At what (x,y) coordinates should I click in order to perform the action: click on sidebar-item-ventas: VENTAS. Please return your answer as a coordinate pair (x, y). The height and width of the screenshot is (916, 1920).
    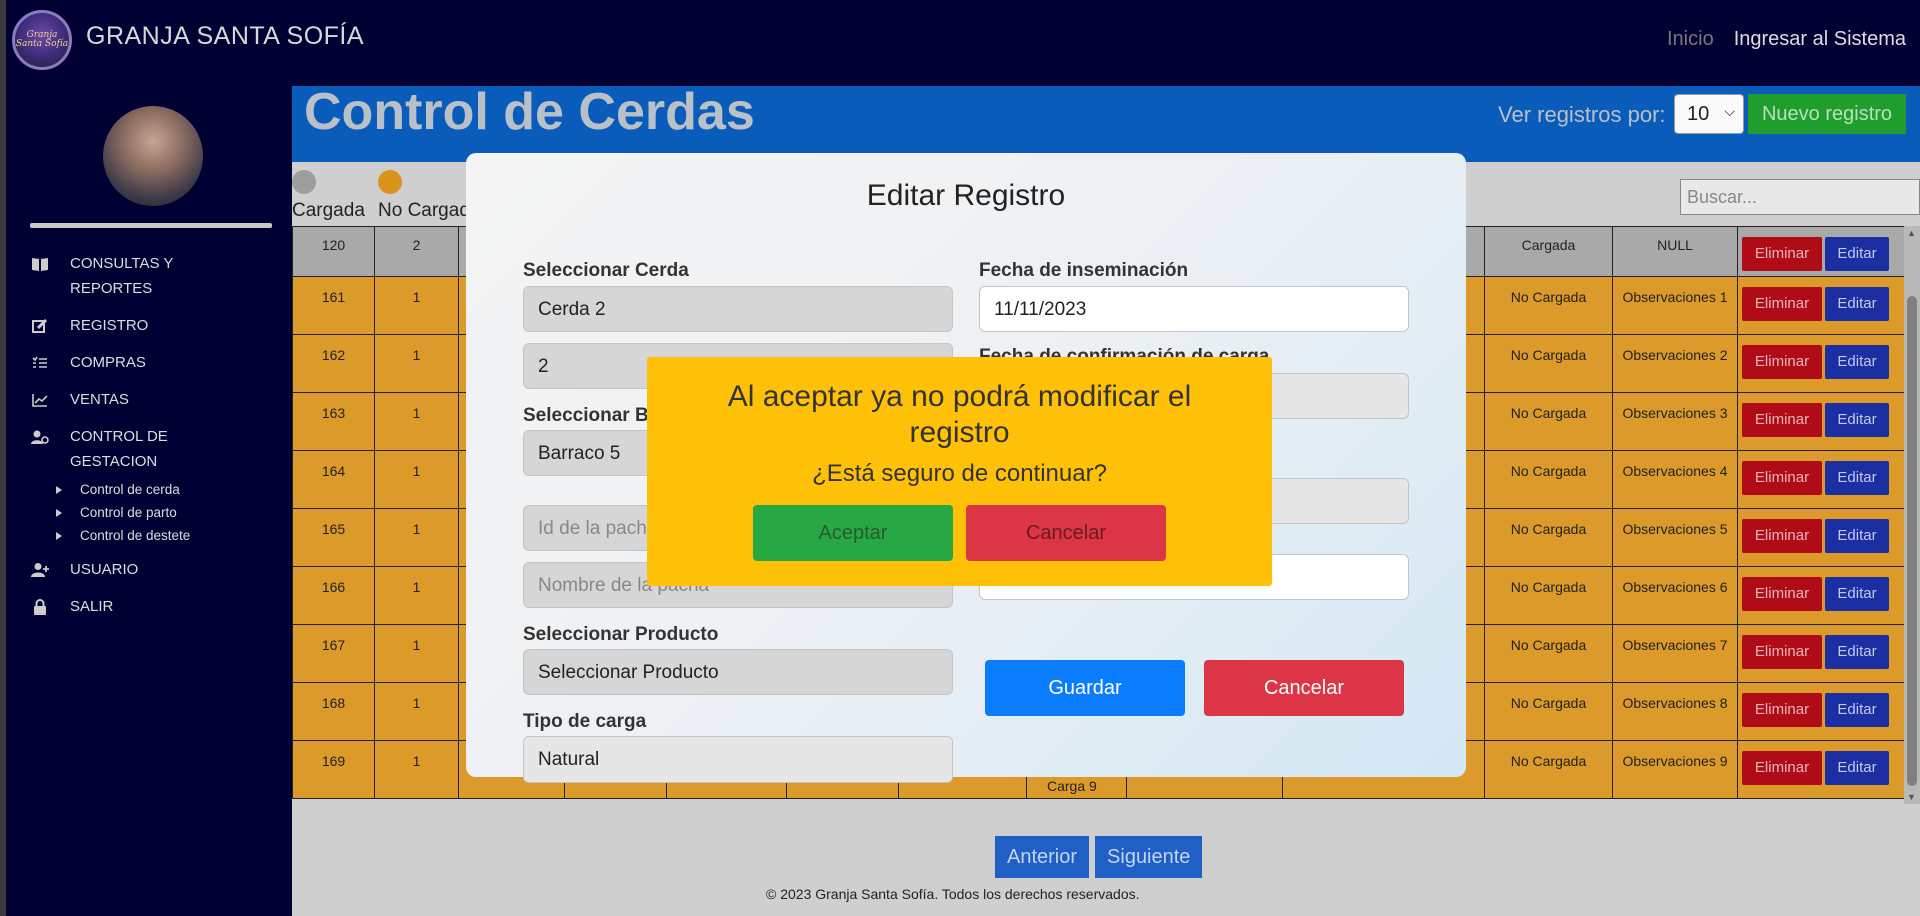
    Looking at the image, I should click on (160, 399).